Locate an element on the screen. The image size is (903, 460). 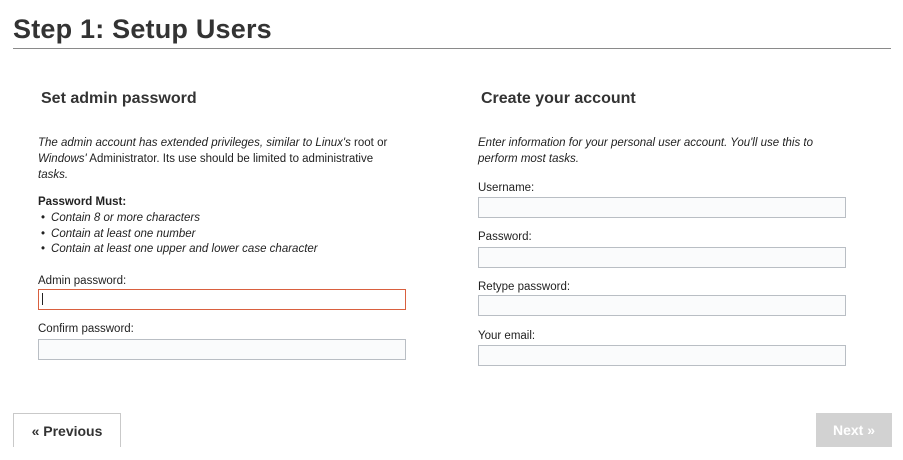
requirement-item: Contain at least one number is located at coordinates (178, 235).